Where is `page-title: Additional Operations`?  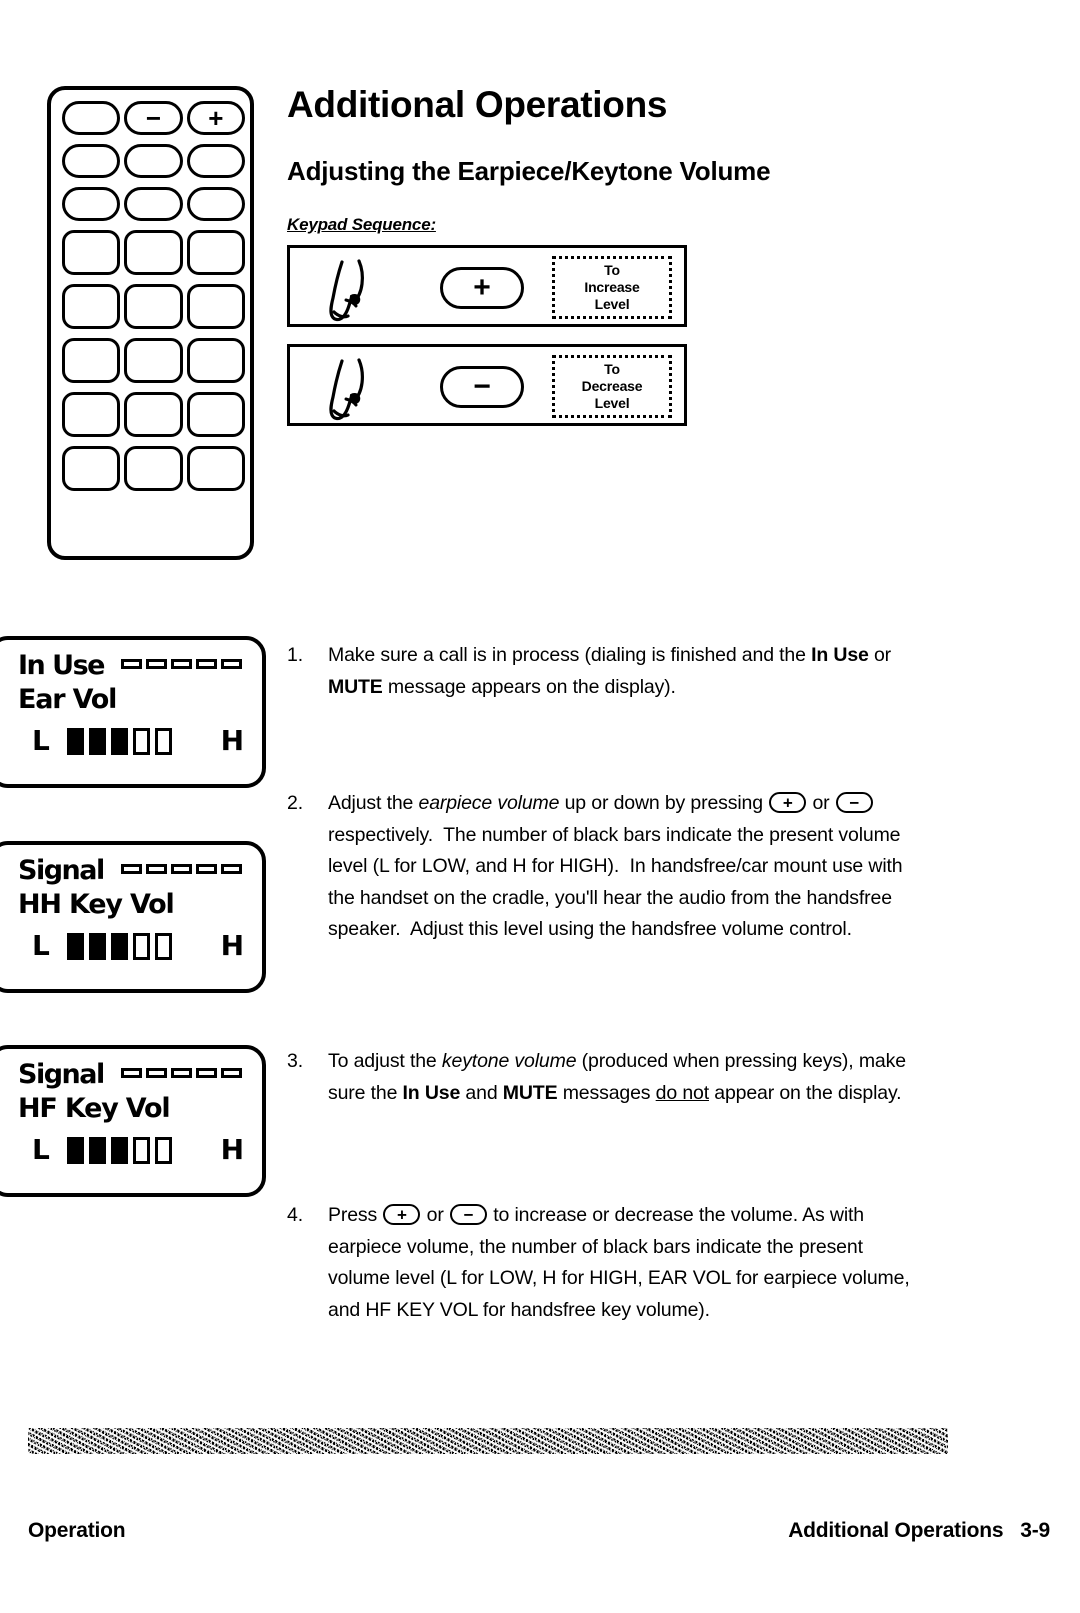
page-title: Additional Operations is located at coordinates (477, 104).